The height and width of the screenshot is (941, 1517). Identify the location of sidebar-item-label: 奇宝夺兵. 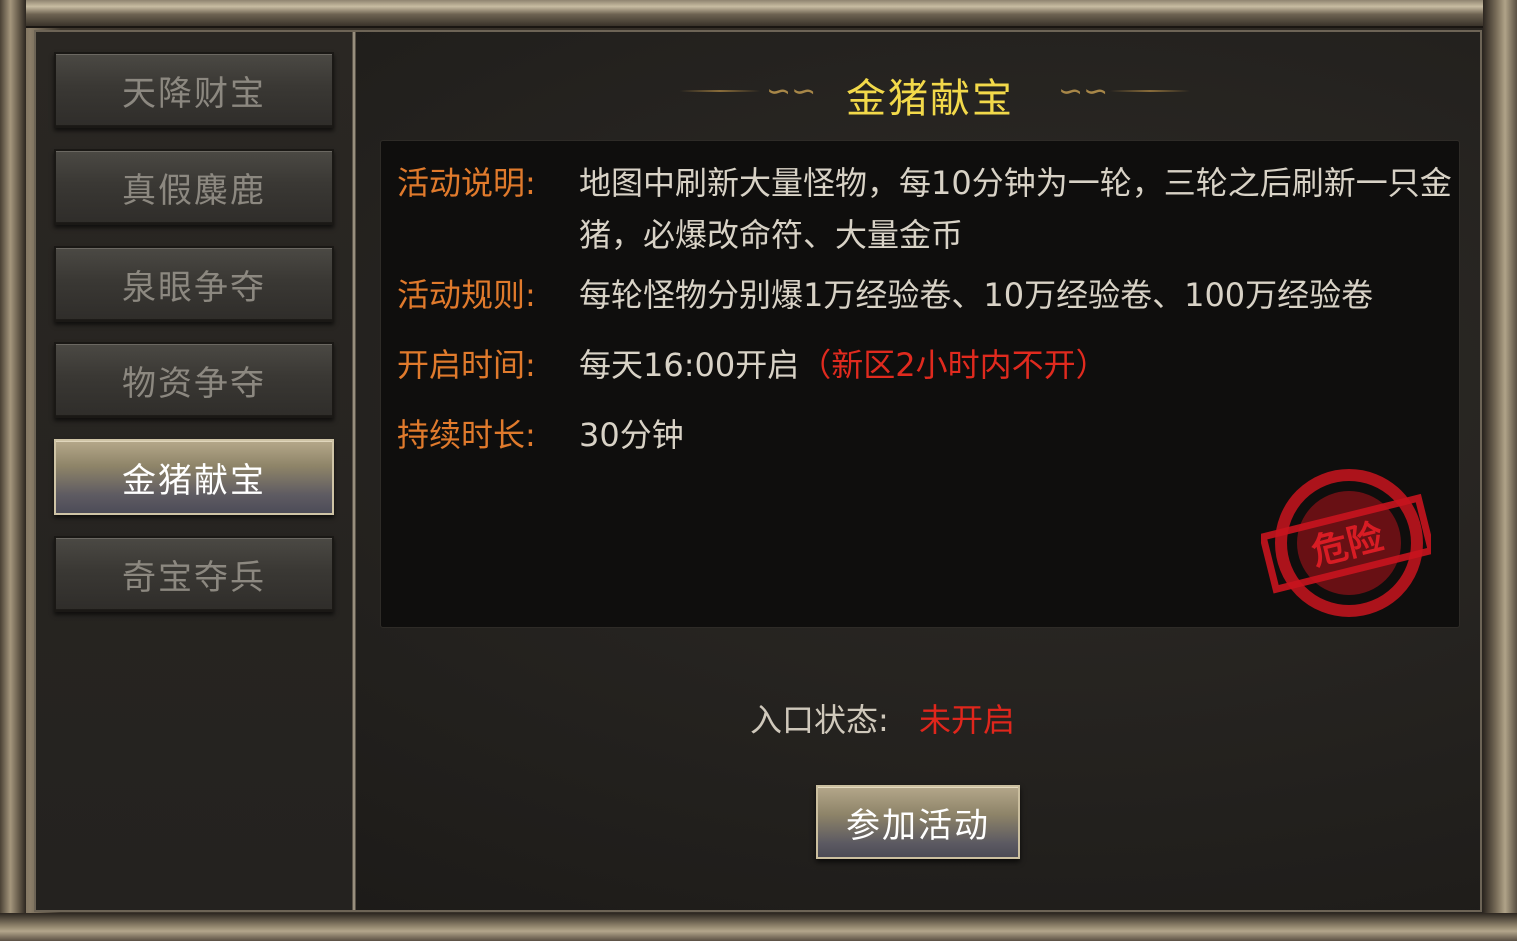
(194, 577).